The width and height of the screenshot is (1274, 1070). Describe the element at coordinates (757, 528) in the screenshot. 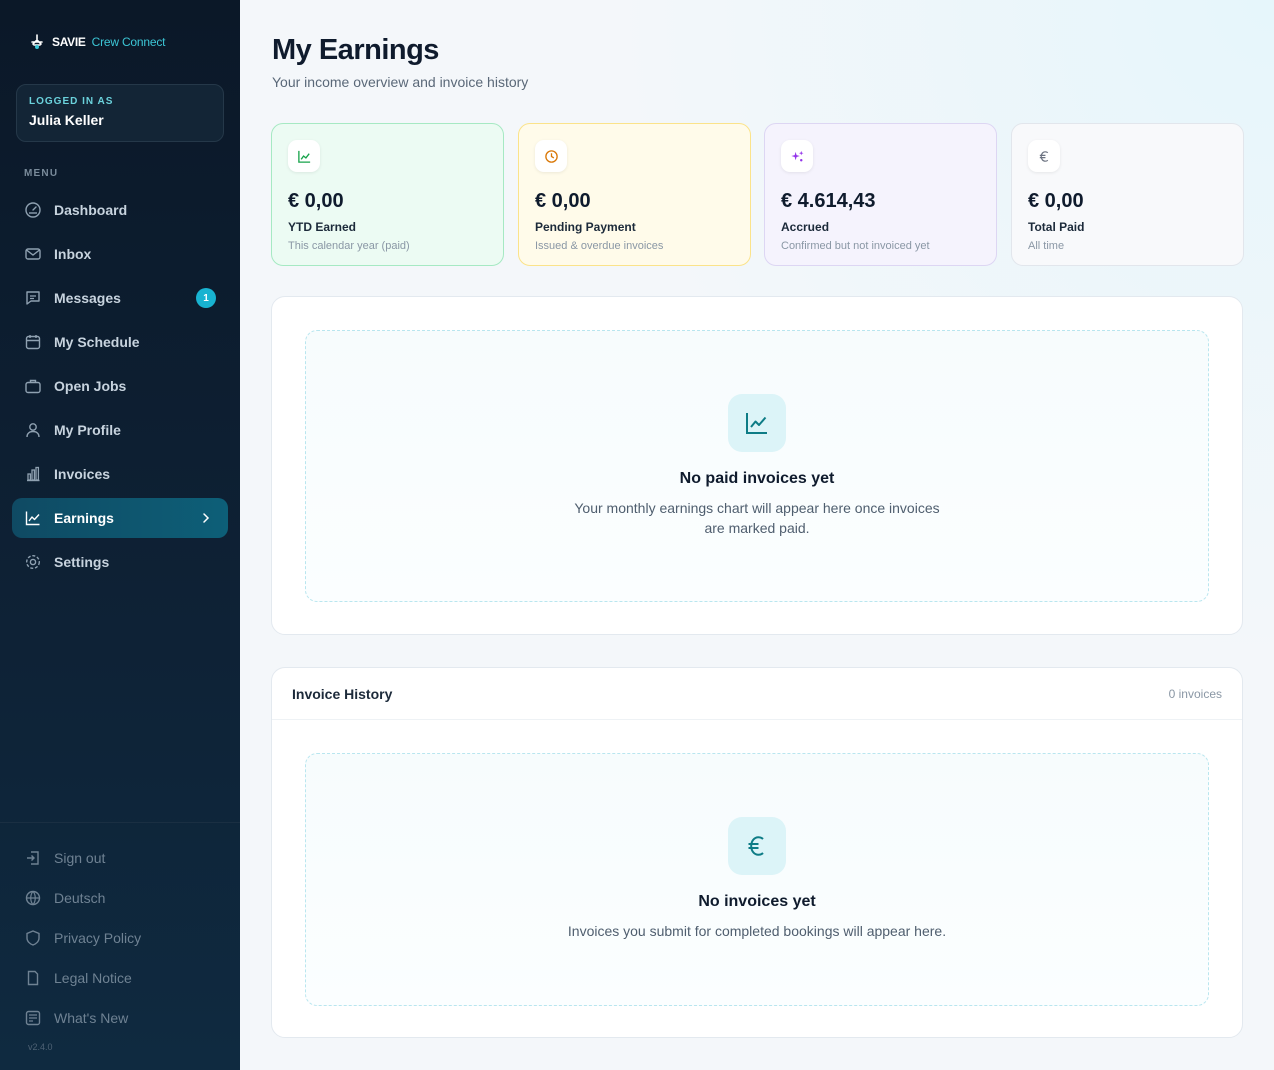

I see `empty-state-description-line: are marked paid.` at that location.